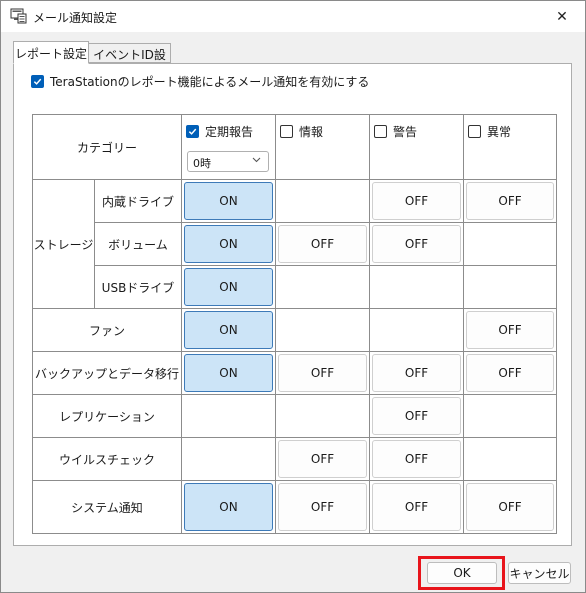 This screenshot has height=593, width=586. I want to click on toggle-info-row-6: OFF, so click(322, 459).